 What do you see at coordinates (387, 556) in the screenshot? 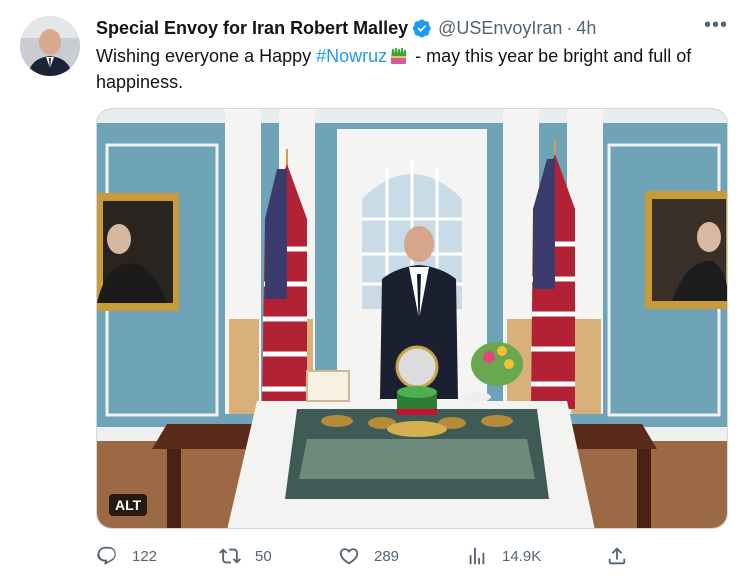
I see `like-count: 289` at bounding box center [387, 556].